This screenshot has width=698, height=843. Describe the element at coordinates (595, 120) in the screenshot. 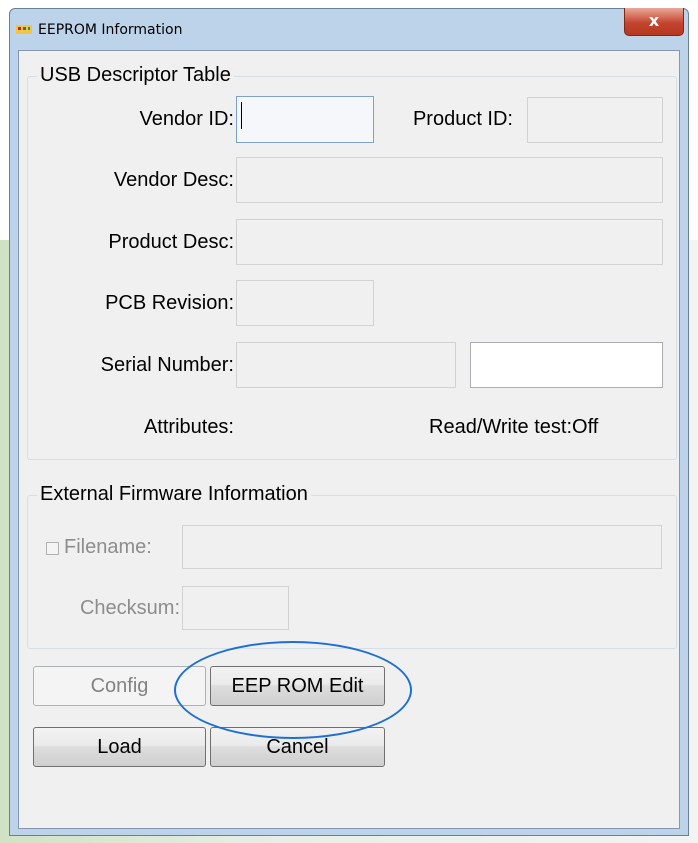

I see `product-id-field` at that location.